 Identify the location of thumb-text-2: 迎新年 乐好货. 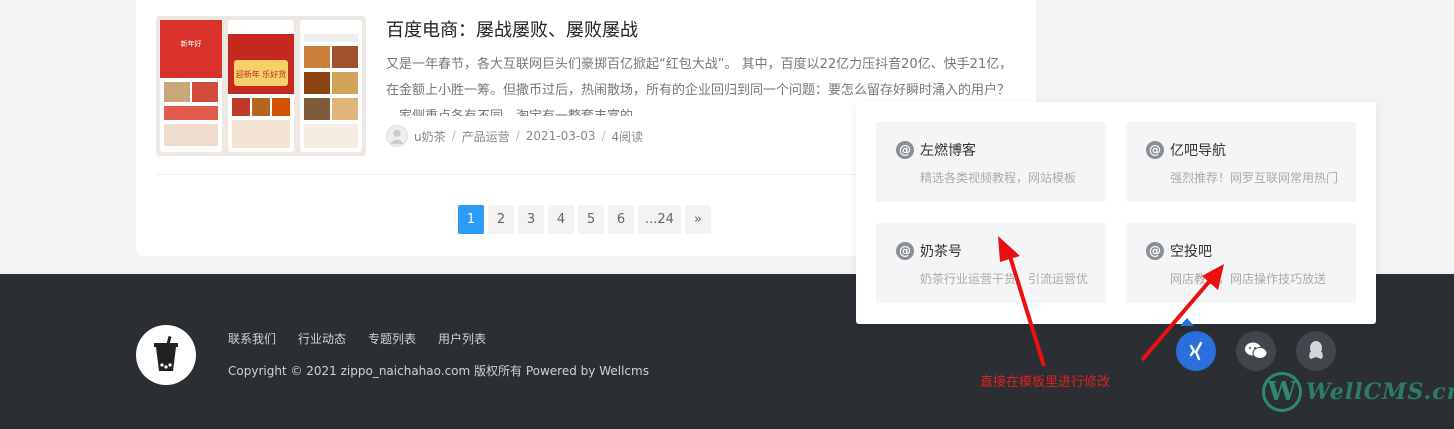
(261, 74).